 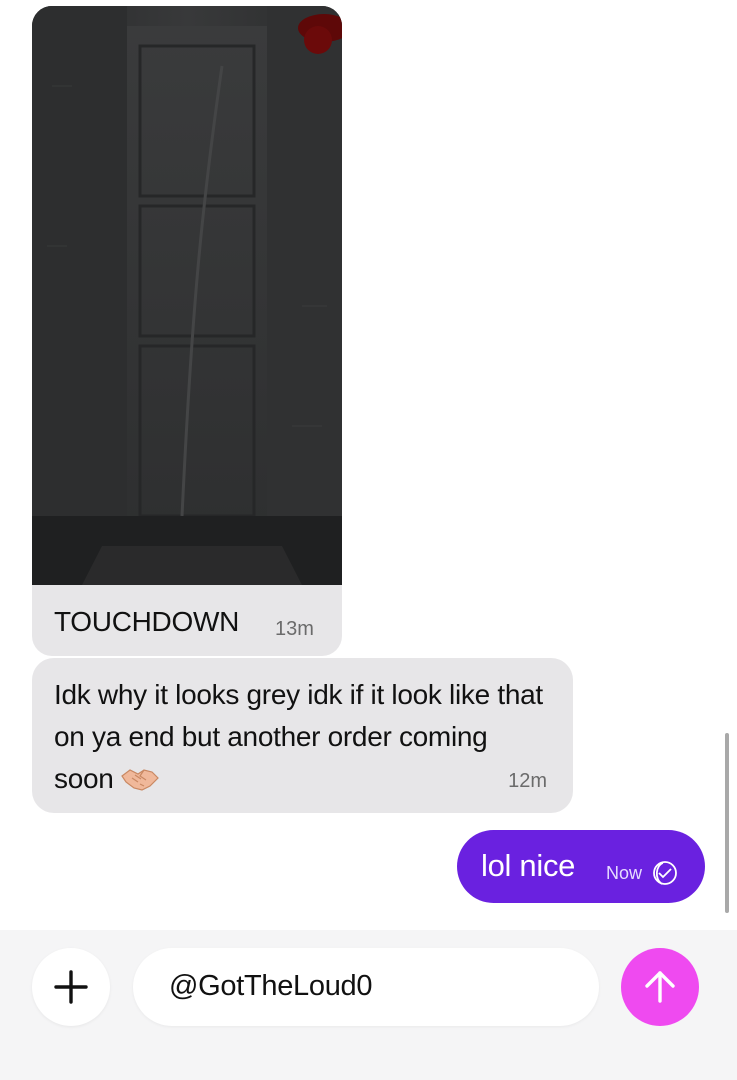 I want to click on message-timestamp: 13m, so click(x=294, y=629).